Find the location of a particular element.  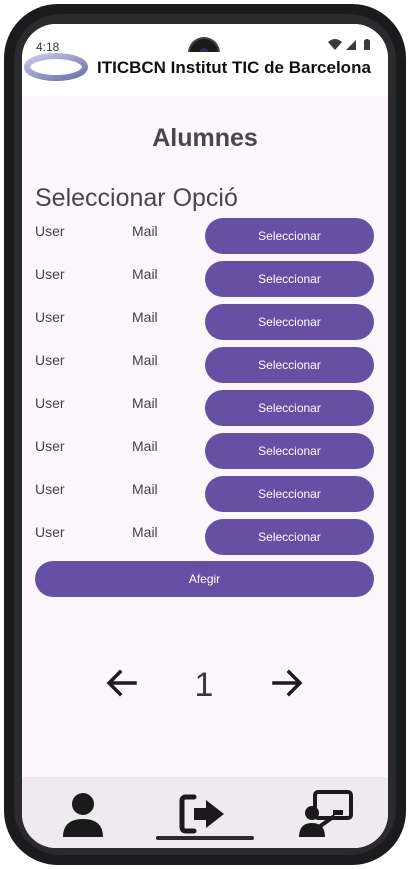

signal-icon is located at coordinates (351, 45).